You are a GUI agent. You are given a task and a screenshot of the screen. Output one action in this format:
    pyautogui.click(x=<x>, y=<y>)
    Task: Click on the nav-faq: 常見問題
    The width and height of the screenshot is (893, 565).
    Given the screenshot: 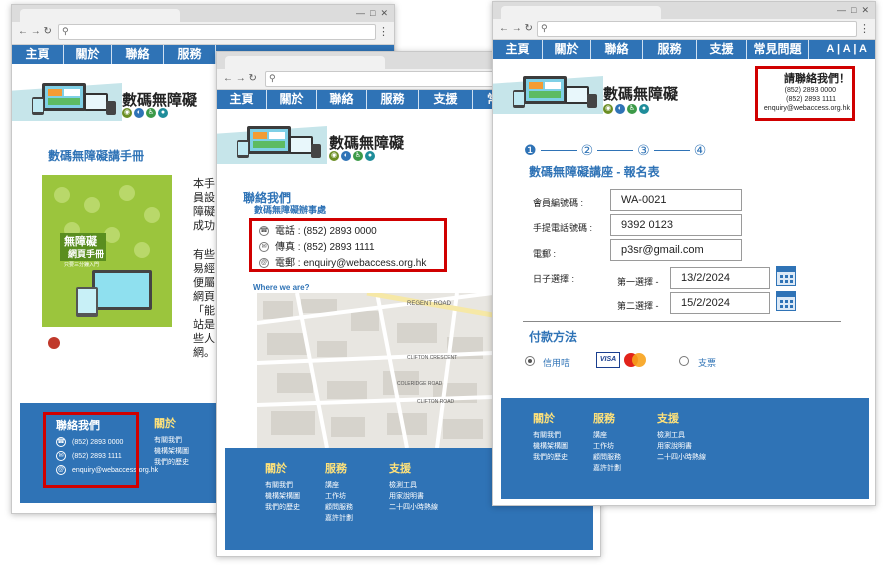 What is the action you would take?
    pyautogui.click(x=778, y=49)
    